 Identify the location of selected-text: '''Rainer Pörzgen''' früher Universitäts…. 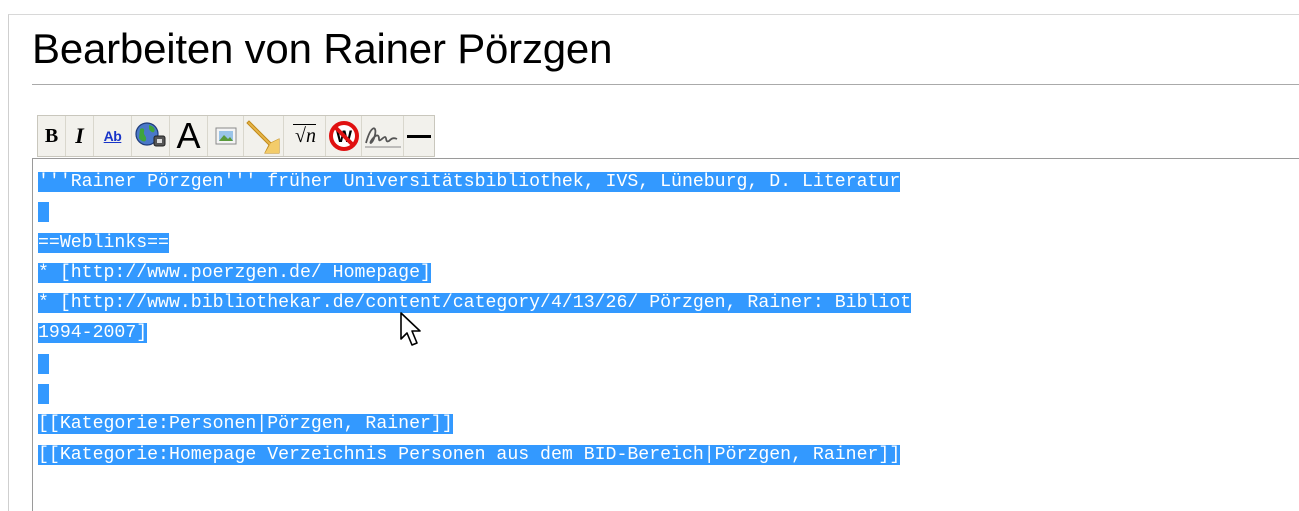
(469, 182).